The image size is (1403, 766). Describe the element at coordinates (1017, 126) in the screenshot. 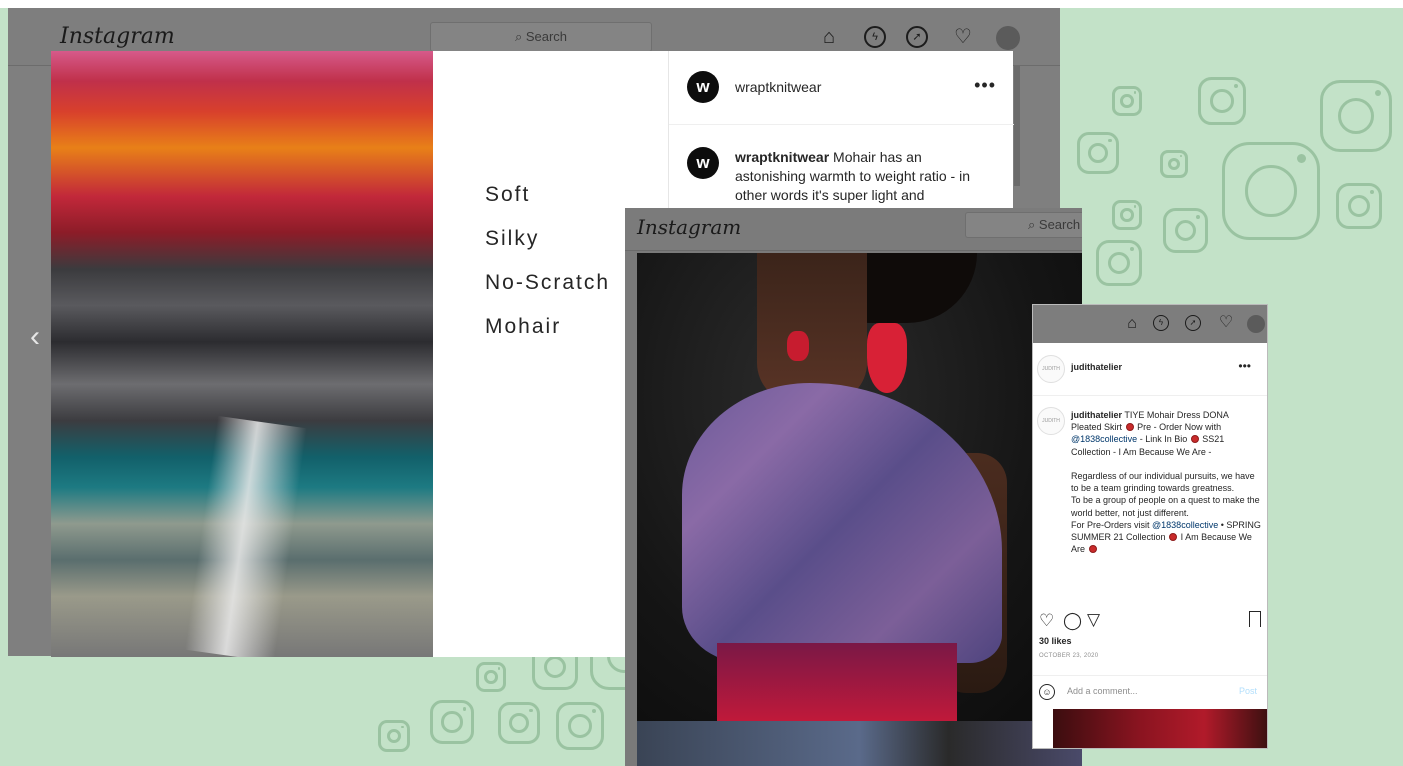

I see `scrollbar` at that location.